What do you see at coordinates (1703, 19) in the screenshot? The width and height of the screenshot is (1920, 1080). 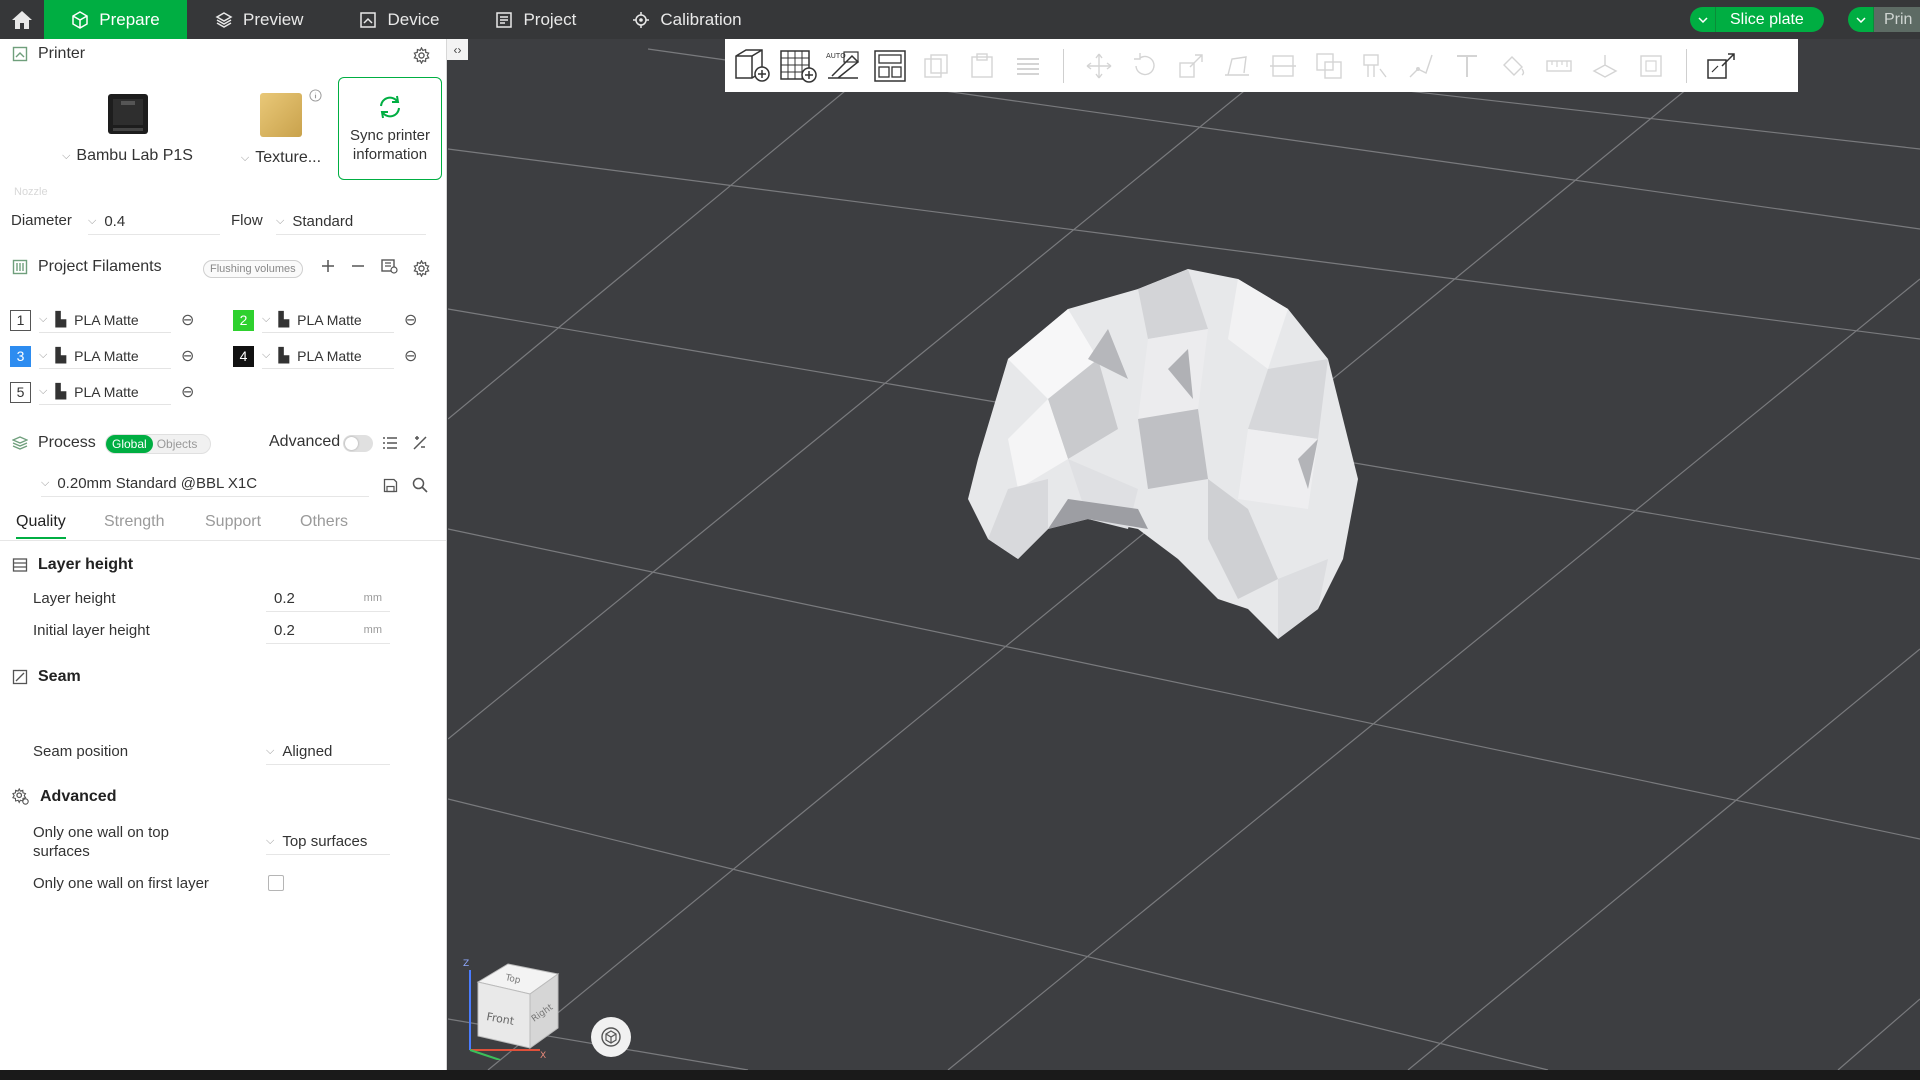 I see `slice-dropdown-button` at bounding box center [1703, 19].